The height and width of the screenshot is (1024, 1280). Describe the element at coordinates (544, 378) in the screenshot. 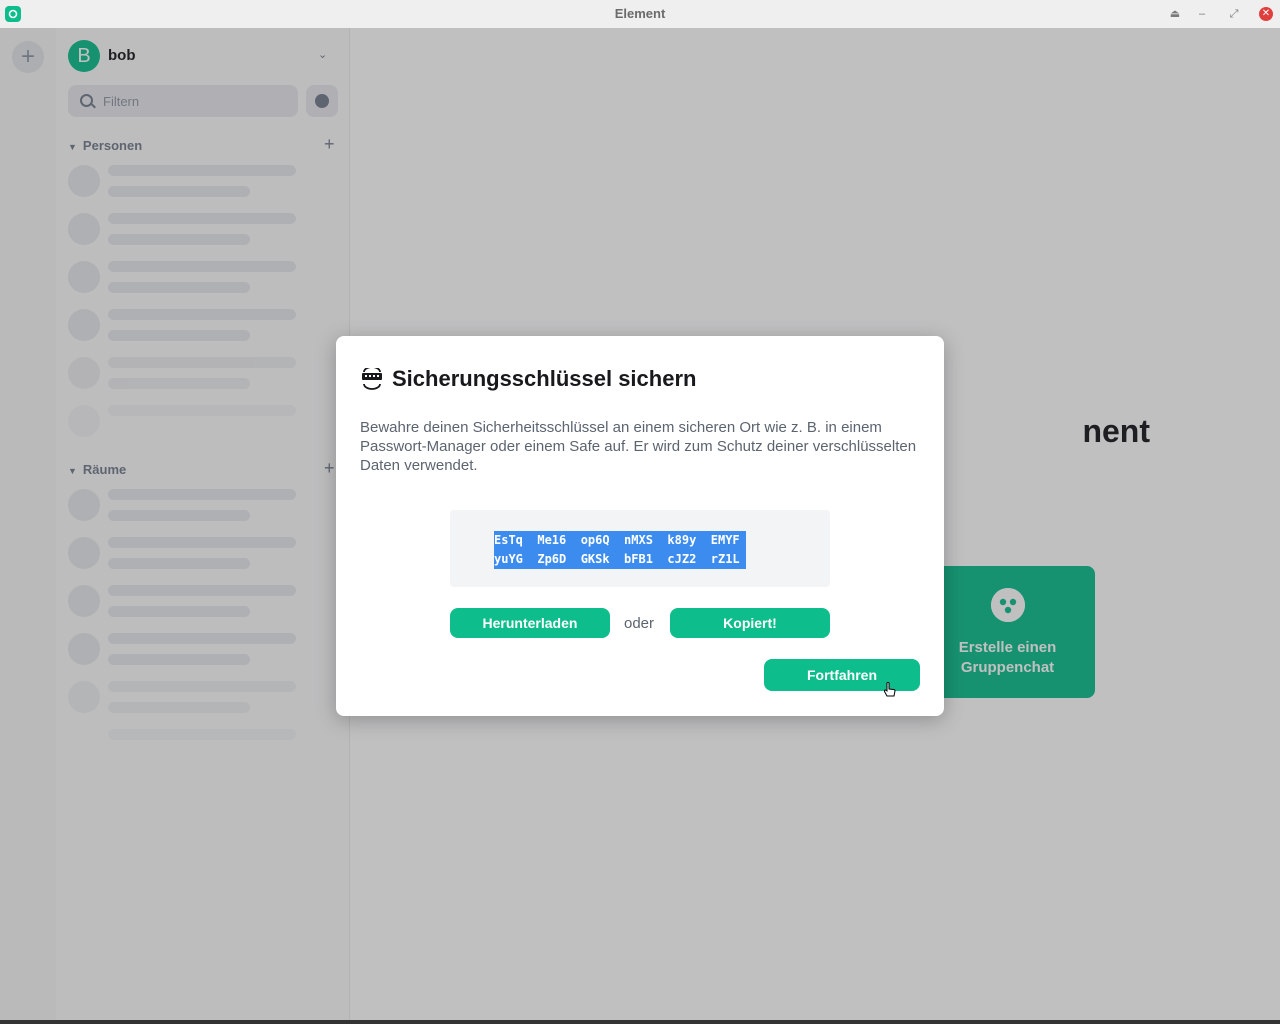

I see `dialog-title: Sicherungsschlüssel sichern` at that location.